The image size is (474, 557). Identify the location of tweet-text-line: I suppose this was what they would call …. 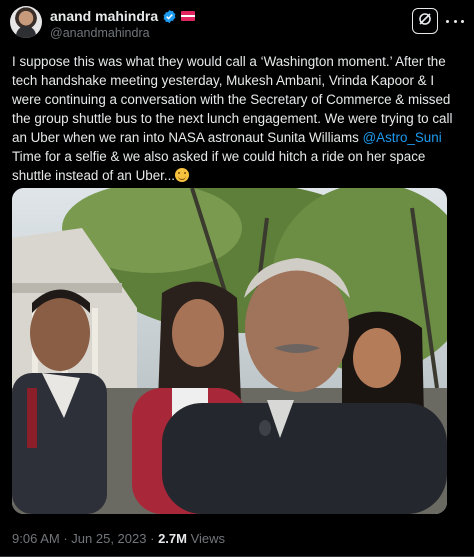
(229, 61).